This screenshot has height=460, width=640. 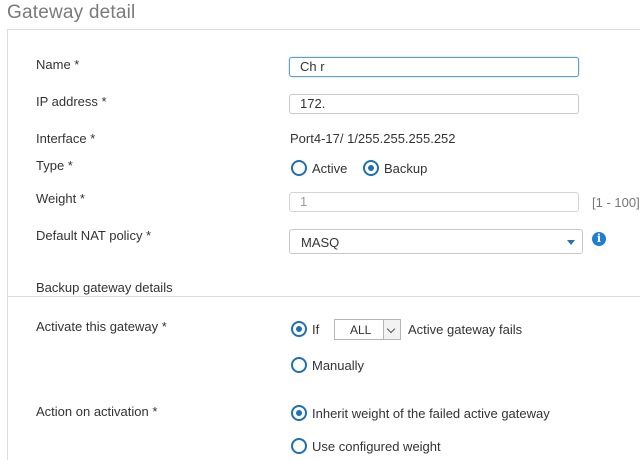 I want to click on nat-policy-label: Default NAT policy *, so click(x=94, y=235).